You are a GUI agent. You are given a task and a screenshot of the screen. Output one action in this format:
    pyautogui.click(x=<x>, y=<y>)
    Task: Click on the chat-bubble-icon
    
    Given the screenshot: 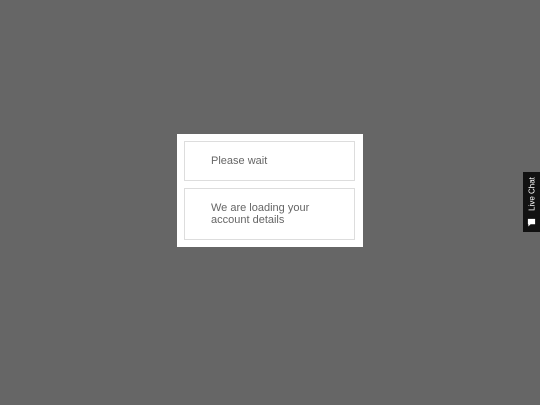 What is the action you would take?
    pyautogui.click(x=531, y=222)
    